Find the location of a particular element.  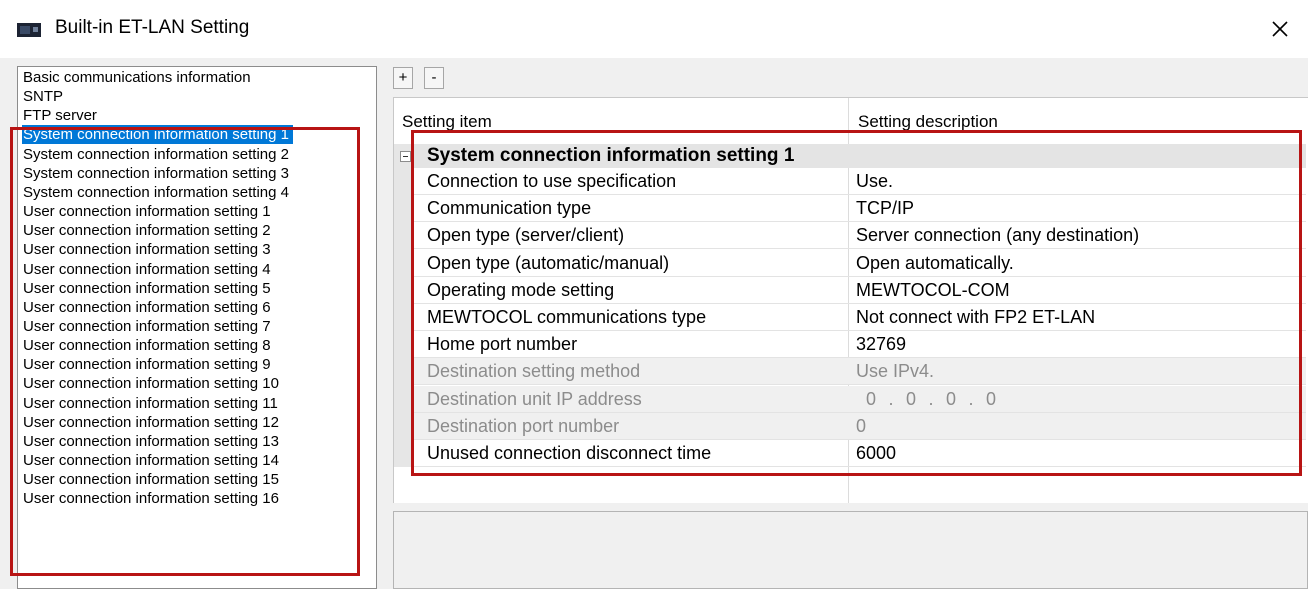

setting-value: 6000 is located at coordinates (876, 453).